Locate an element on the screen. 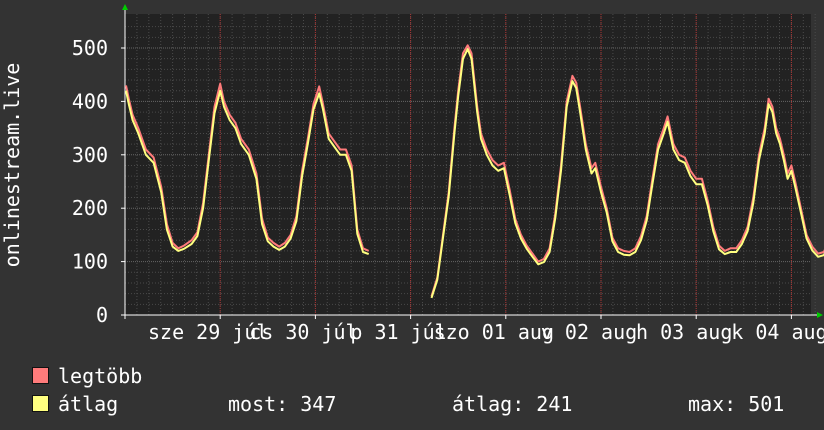 This screenshot has height=430, width=824. y-tick-label: 100 is located at coordinates (90, 262).